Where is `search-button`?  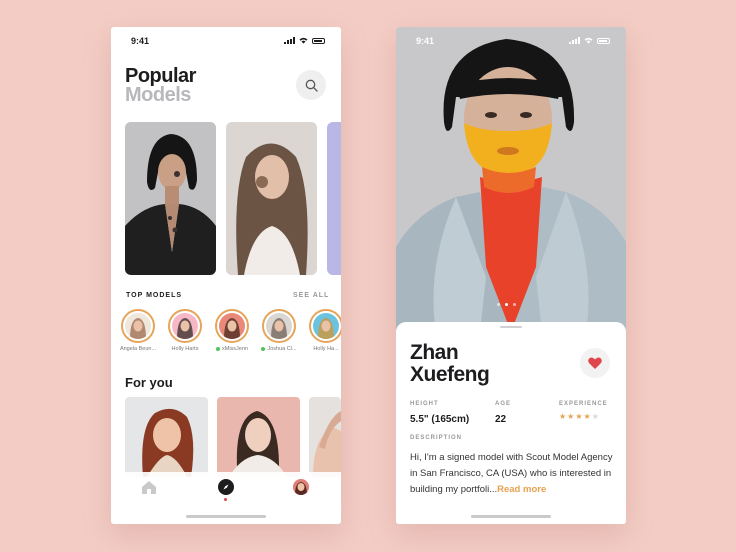
search-button is located at coordinates (311, 85).